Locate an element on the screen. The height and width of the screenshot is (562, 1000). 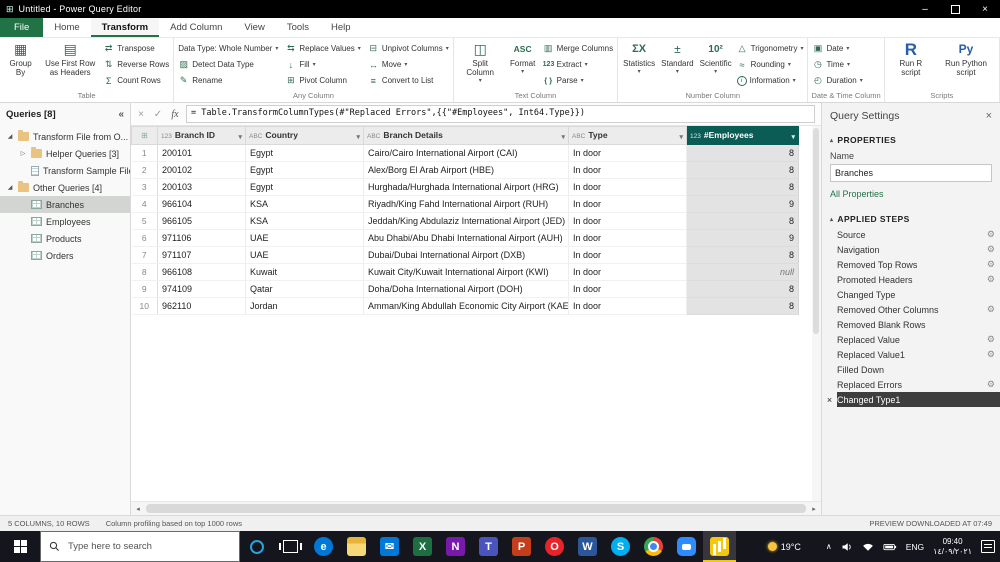
task-view-icon is located at coordinates (290, 546).